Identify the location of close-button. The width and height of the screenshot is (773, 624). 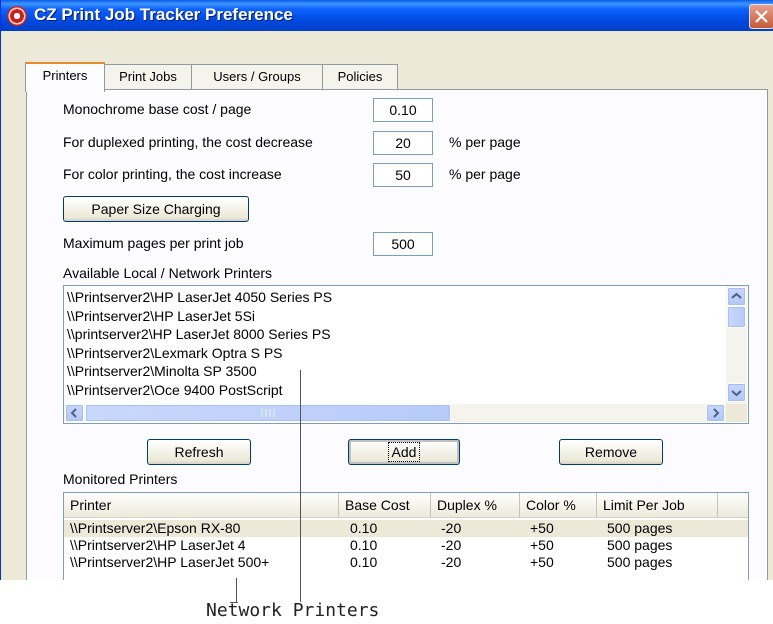
(761, 16).